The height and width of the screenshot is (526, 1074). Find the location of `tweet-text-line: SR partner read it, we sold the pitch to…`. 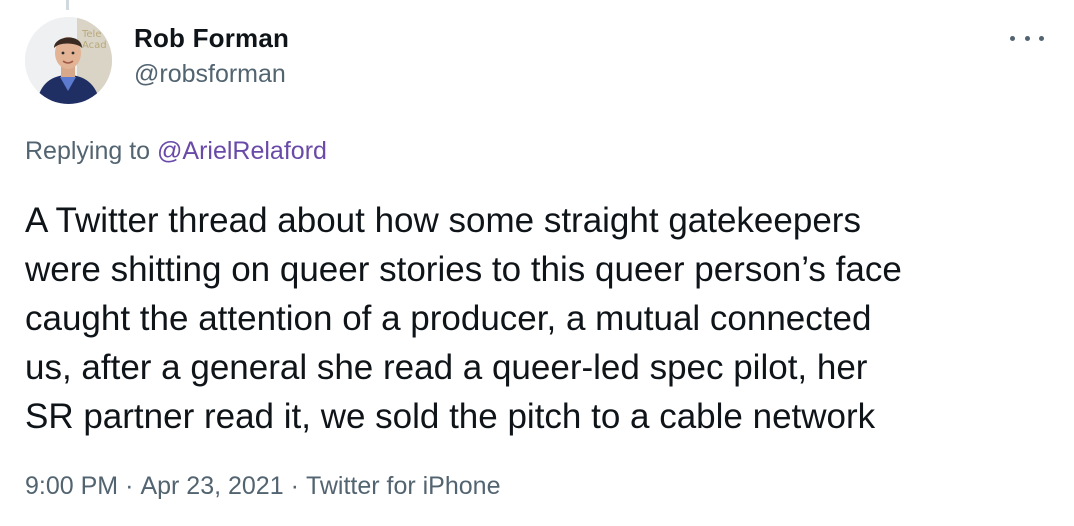

tweet-text-line: SR partner read it, we sold the pitch to… is located at coordinates (450, 416).